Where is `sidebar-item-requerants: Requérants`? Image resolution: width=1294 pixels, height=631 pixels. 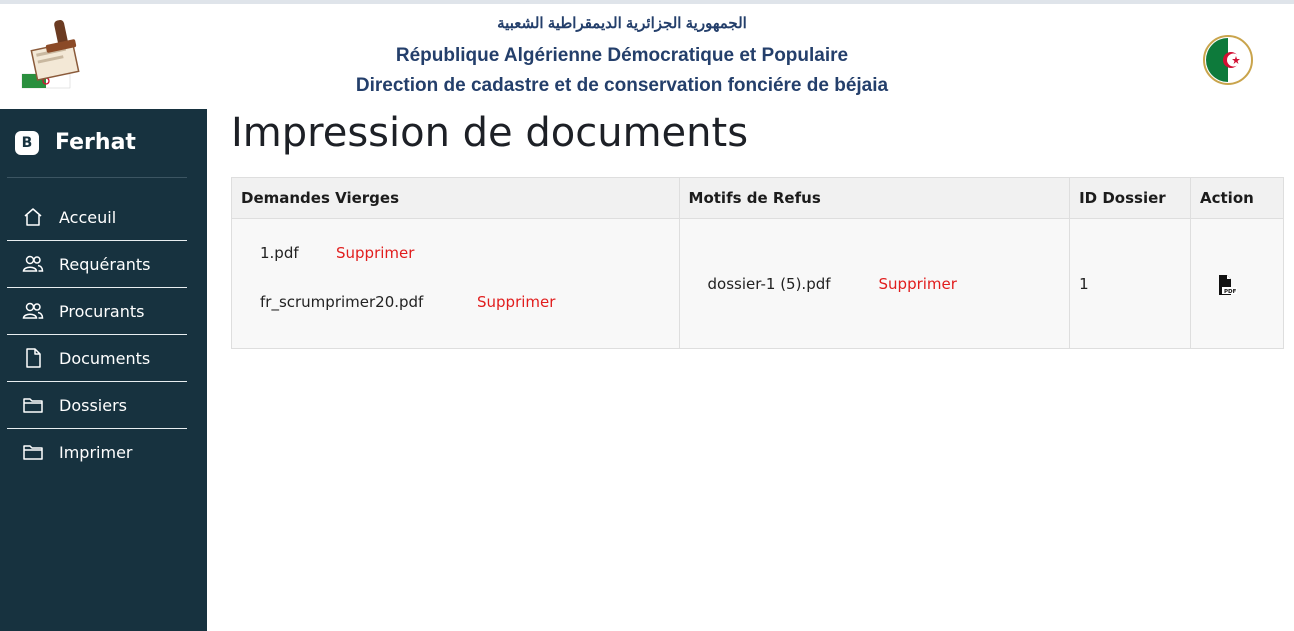 sidebar-item-requerants: Requérants is located at coordinates (97, 264).